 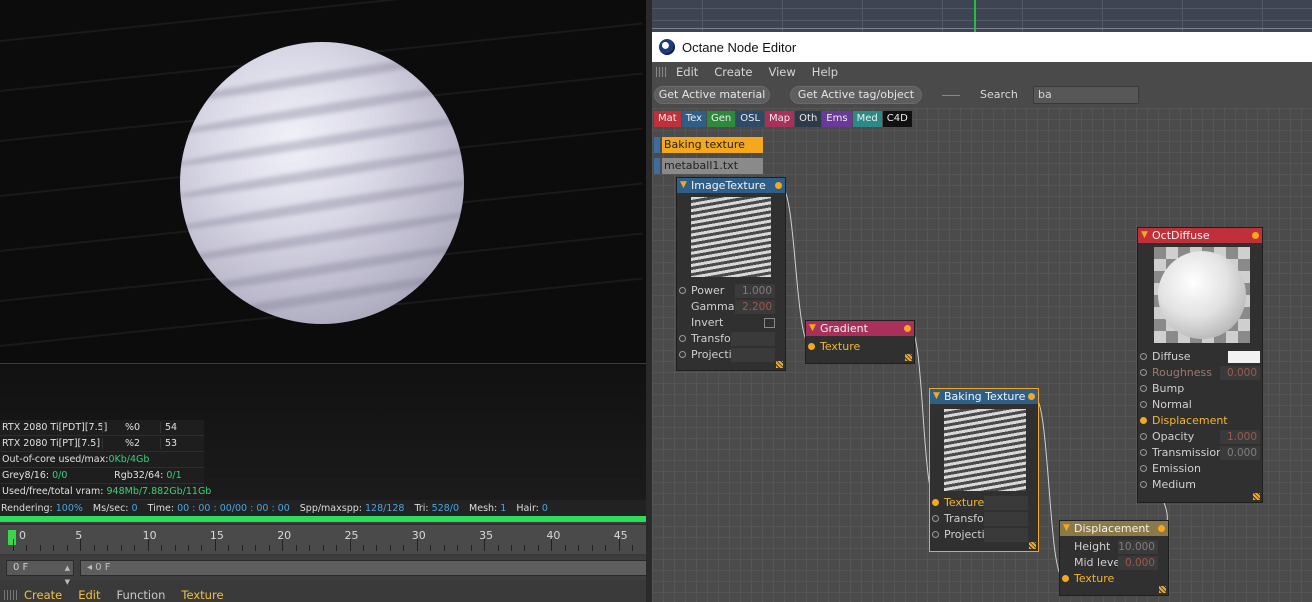 What do you see at coordinates (782, 72) in the screenshot?
I see `menu-view: View` at bounding box center [782, 72].